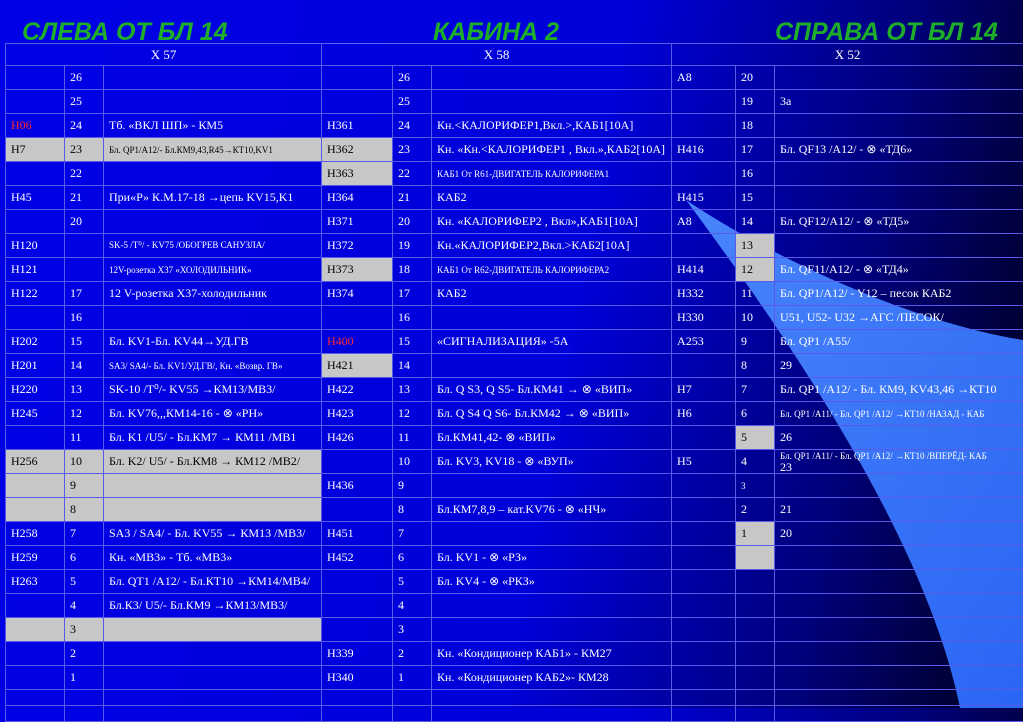  What do you see at coordinates (412, 174) in the screenshot?
I see `x58-pin-cell: 22` at bounding box center [412, 174].